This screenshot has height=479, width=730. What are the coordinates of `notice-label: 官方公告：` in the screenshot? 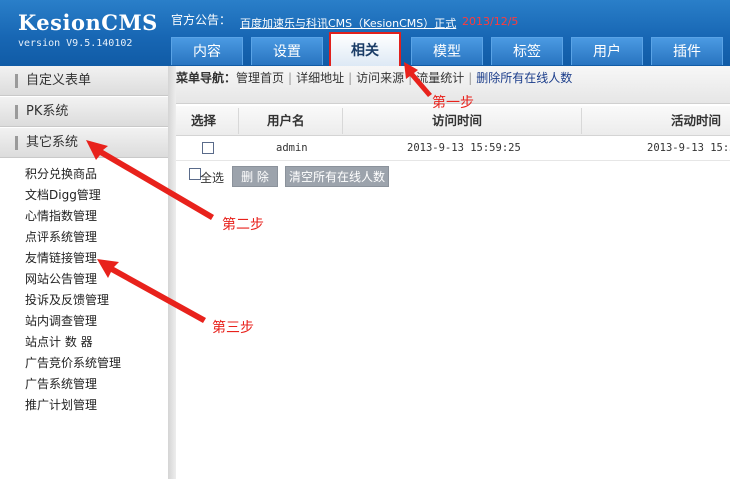 It's located at (201, 20).